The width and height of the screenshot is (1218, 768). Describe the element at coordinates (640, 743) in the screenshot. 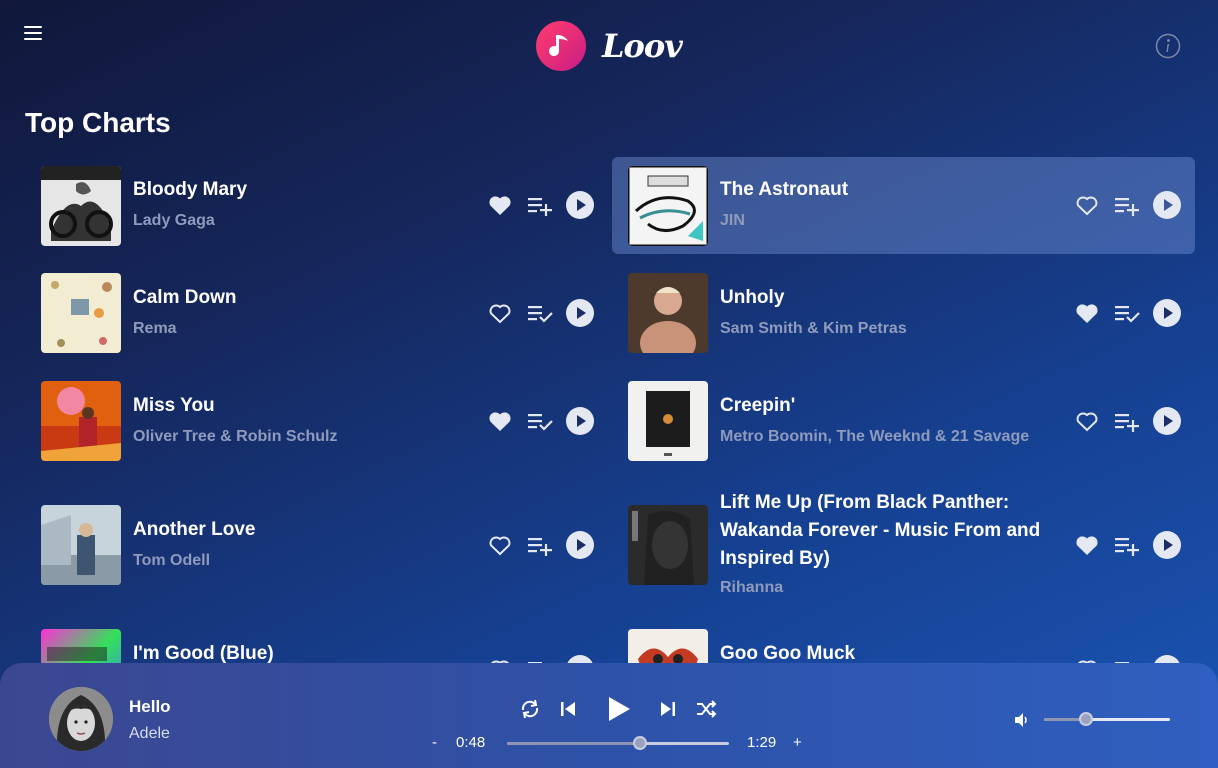

I see `progress-knob` at that location.